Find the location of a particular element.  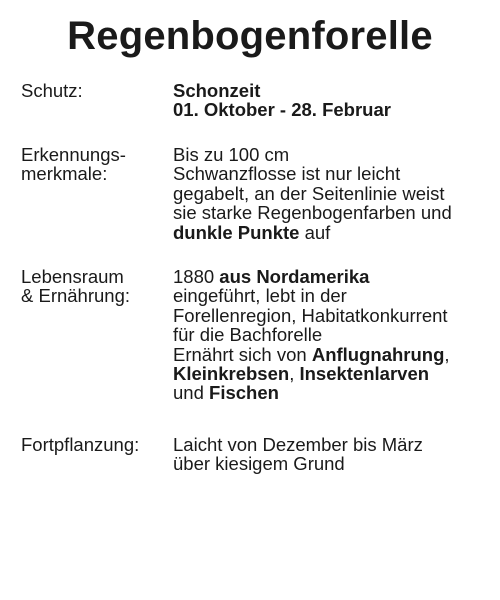

text-line: gegabelt, an der Seitenlinie weist is located at coordinates (333, 193).